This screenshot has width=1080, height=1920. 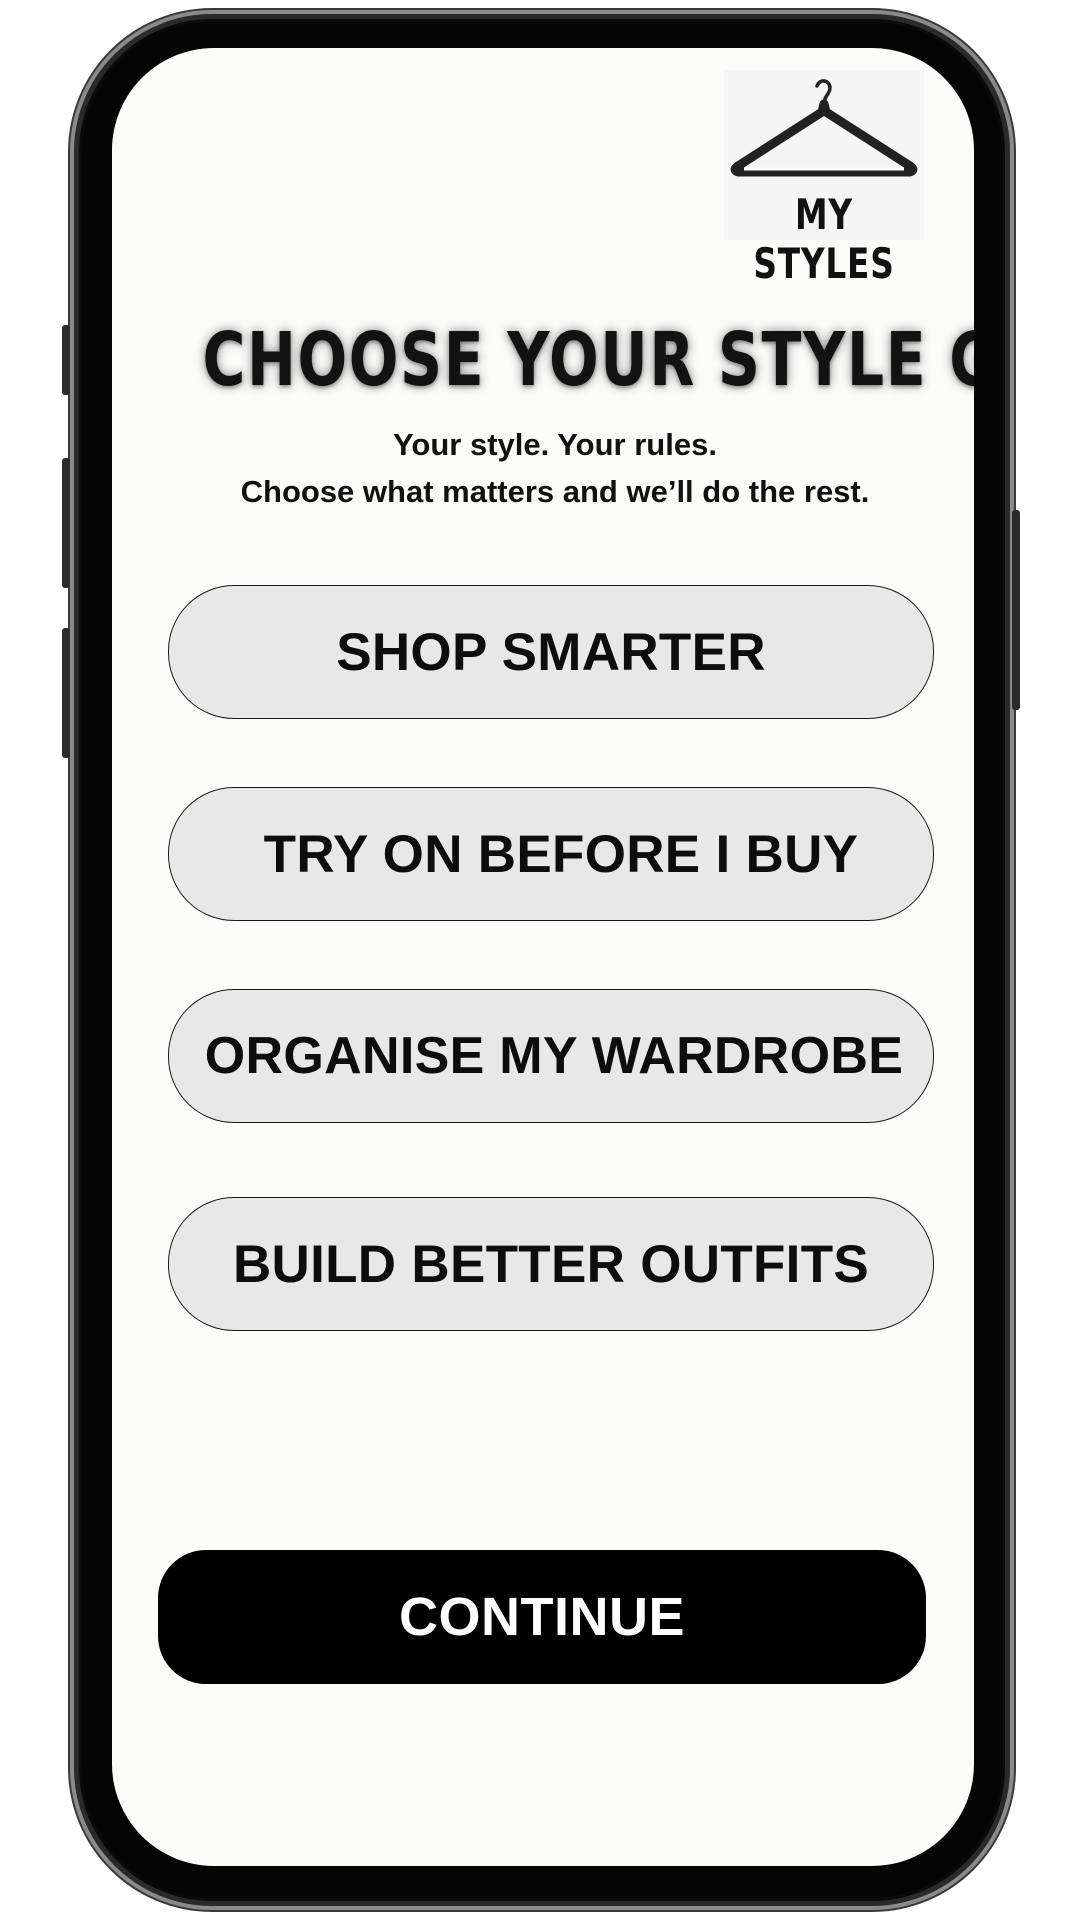 What do you see at coordinates (824, 239) in the screenshot?
I see `logo-text: MY STYLES` at bounding box center [824, 239].